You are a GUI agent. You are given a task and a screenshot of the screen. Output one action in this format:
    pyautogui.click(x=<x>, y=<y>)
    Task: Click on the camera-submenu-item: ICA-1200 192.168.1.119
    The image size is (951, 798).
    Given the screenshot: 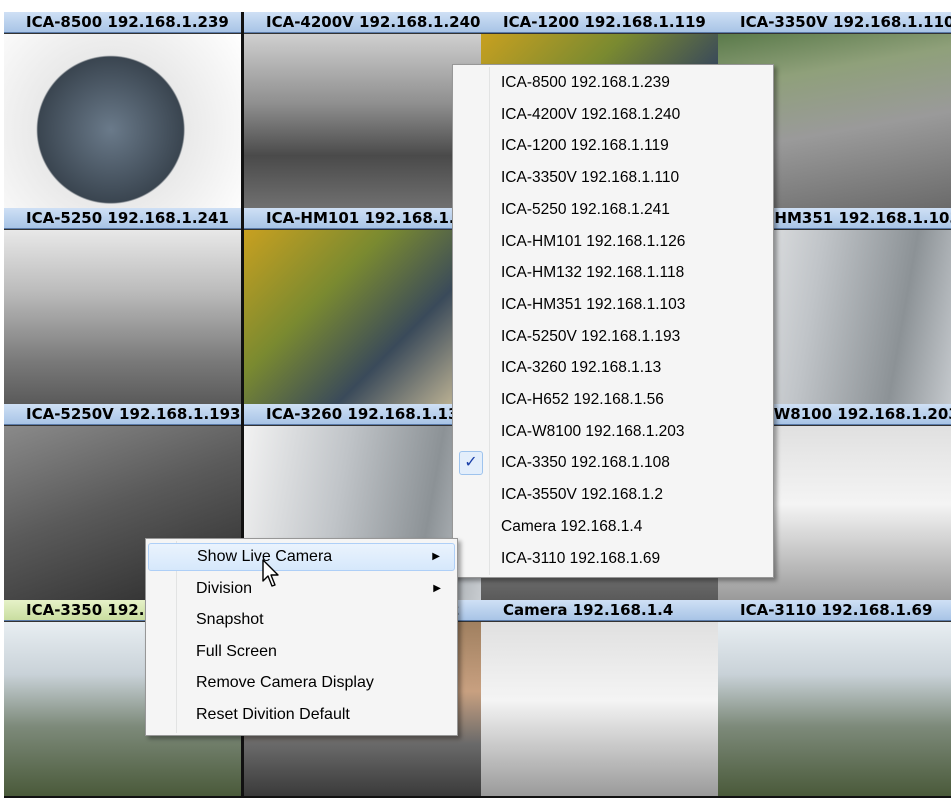 What is the action you would take?
    pyautogui.click(x=613, y=146)
    